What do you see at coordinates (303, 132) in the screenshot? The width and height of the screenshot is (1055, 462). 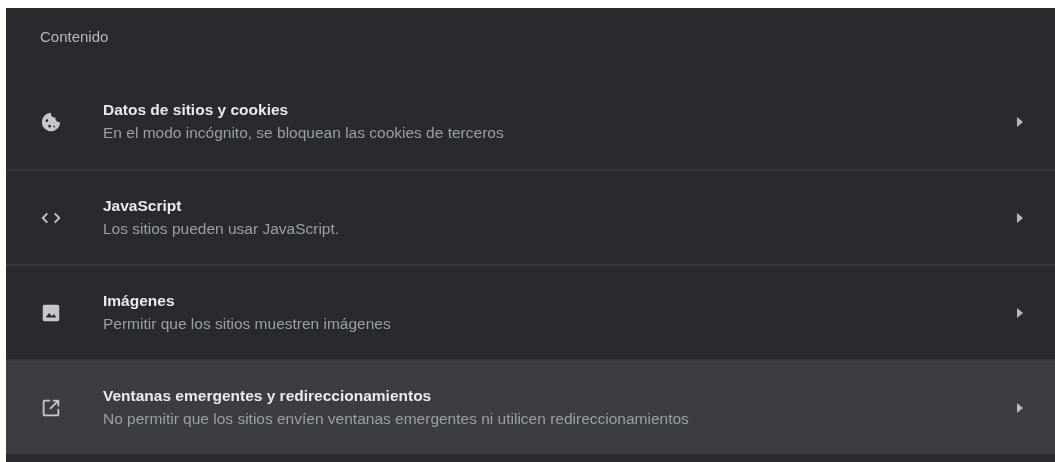 I see `row-description: En el modo incógnito, se bloquean las cookies de terceros` at bounding box center [303, 132].